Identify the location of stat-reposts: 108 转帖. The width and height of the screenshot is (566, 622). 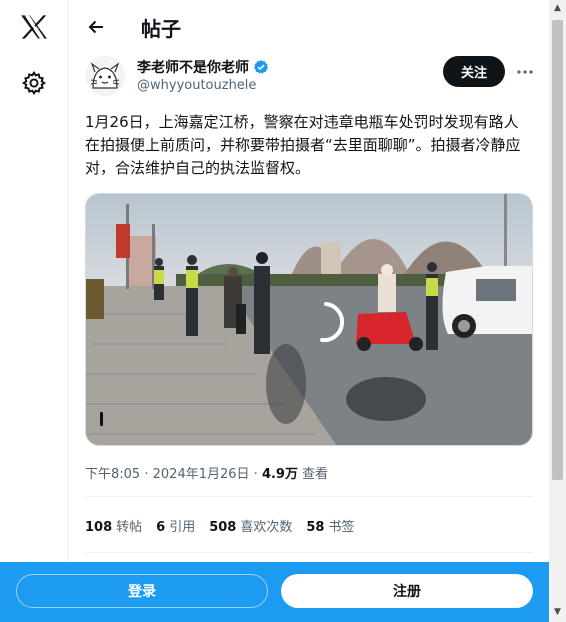
(113, 525).